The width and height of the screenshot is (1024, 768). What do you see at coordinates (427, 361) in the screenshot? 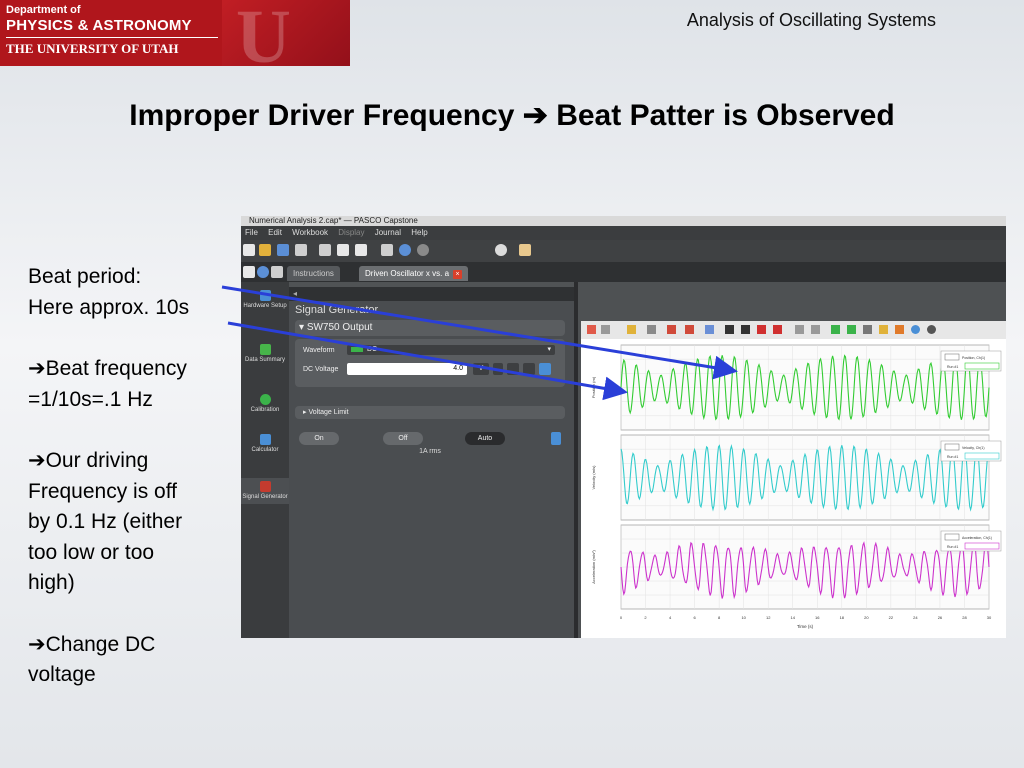
I see `arrow-to-beat-node` at bounding box center [427, 361].